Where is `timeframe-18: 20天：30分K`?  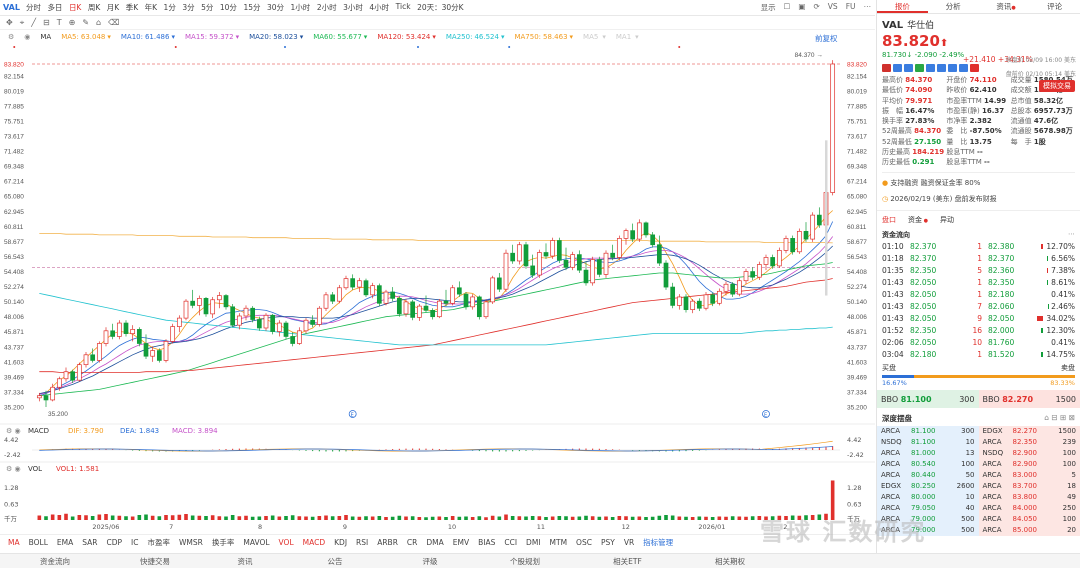
timeframe-18: 20天：30分K is located at coordinates (440, 7).